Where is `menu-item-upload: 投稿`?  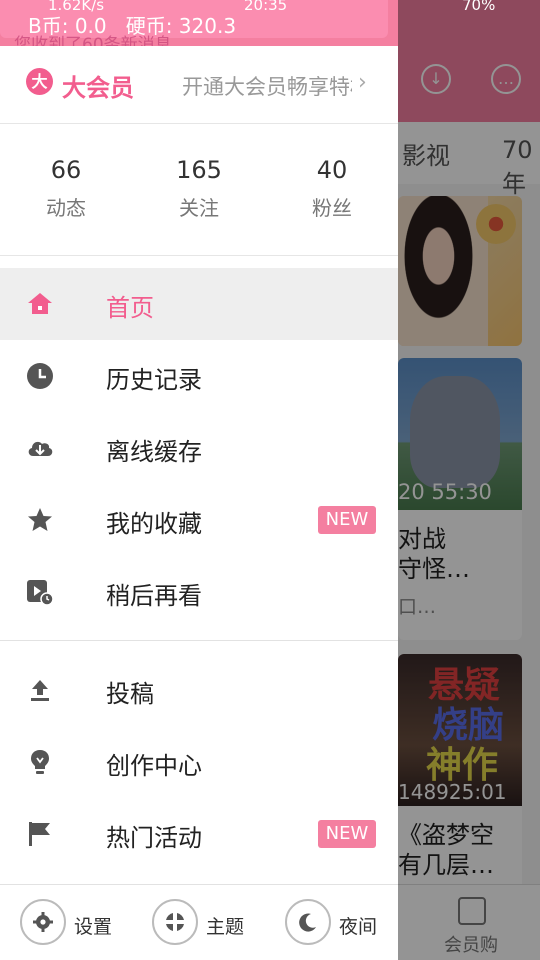 menu-item-upload: 投稿 is located at coordinates (199, 690).